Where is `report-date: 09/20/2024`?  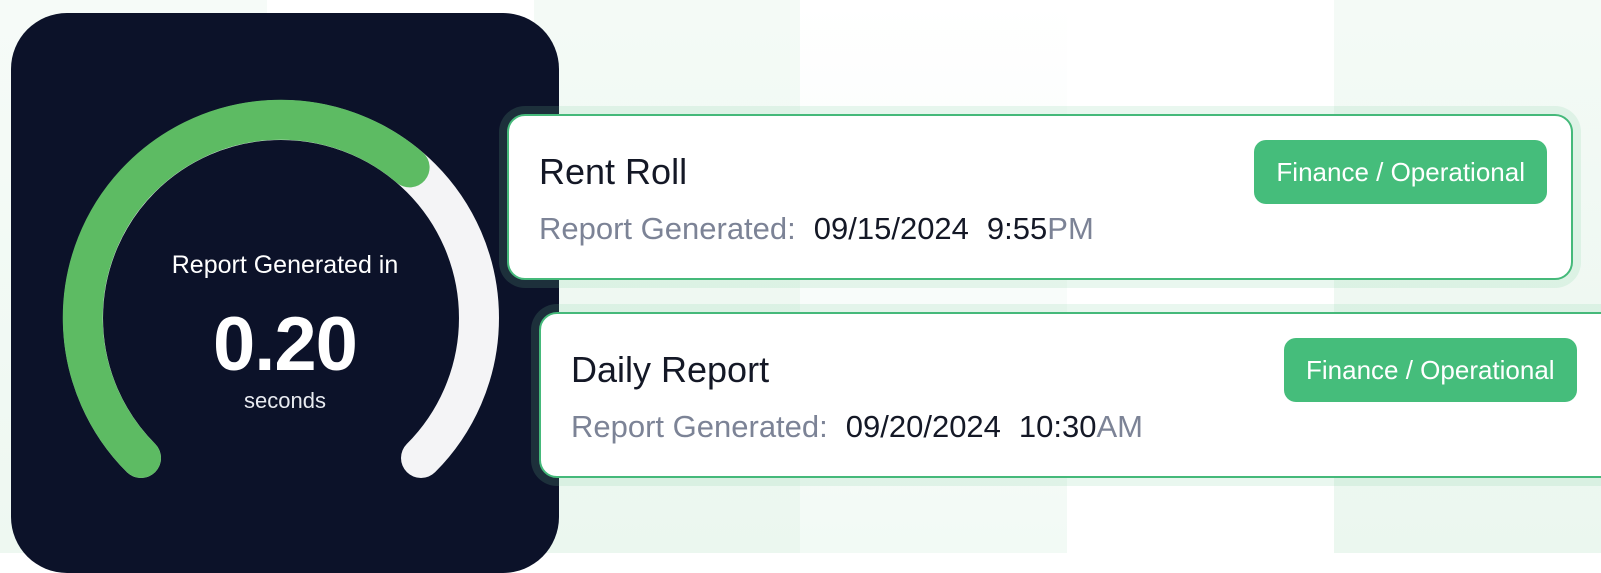
report-date: 09/20/2024 is located at coordinates (923, 426).